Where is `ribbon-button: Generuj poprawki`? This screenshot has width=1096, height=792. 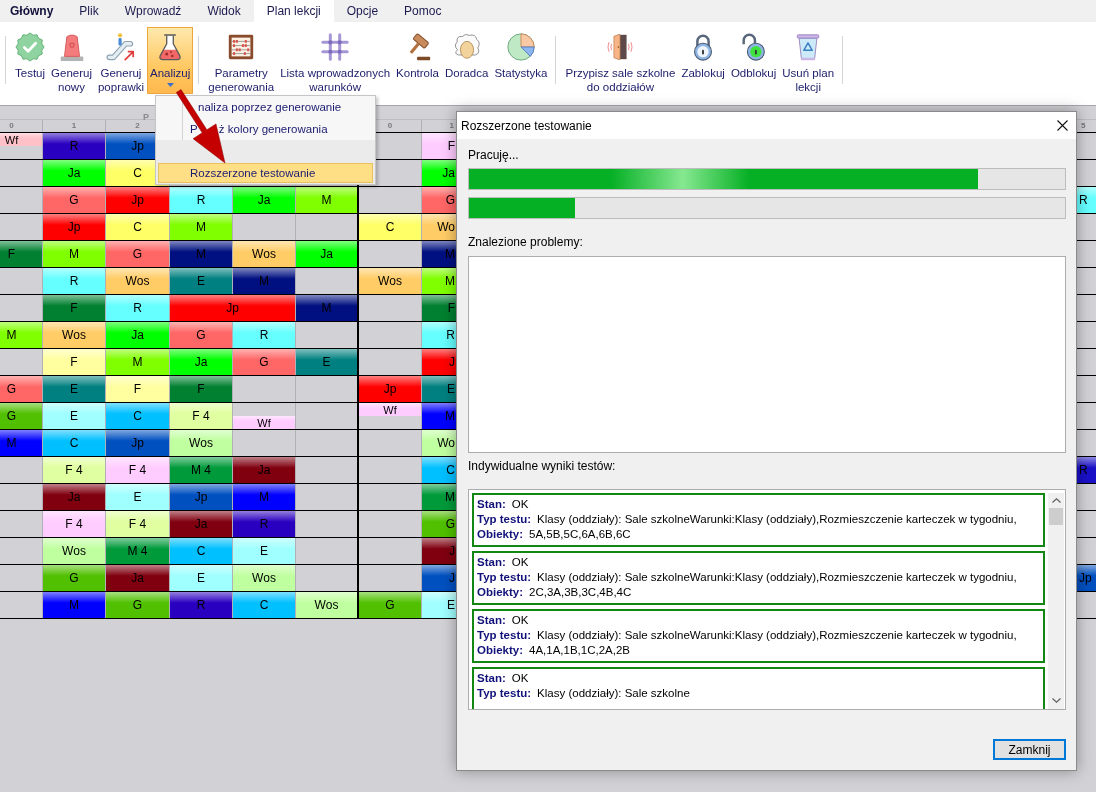
ribbon-button: Generuj poprawki is located at coordinates (120, 60).